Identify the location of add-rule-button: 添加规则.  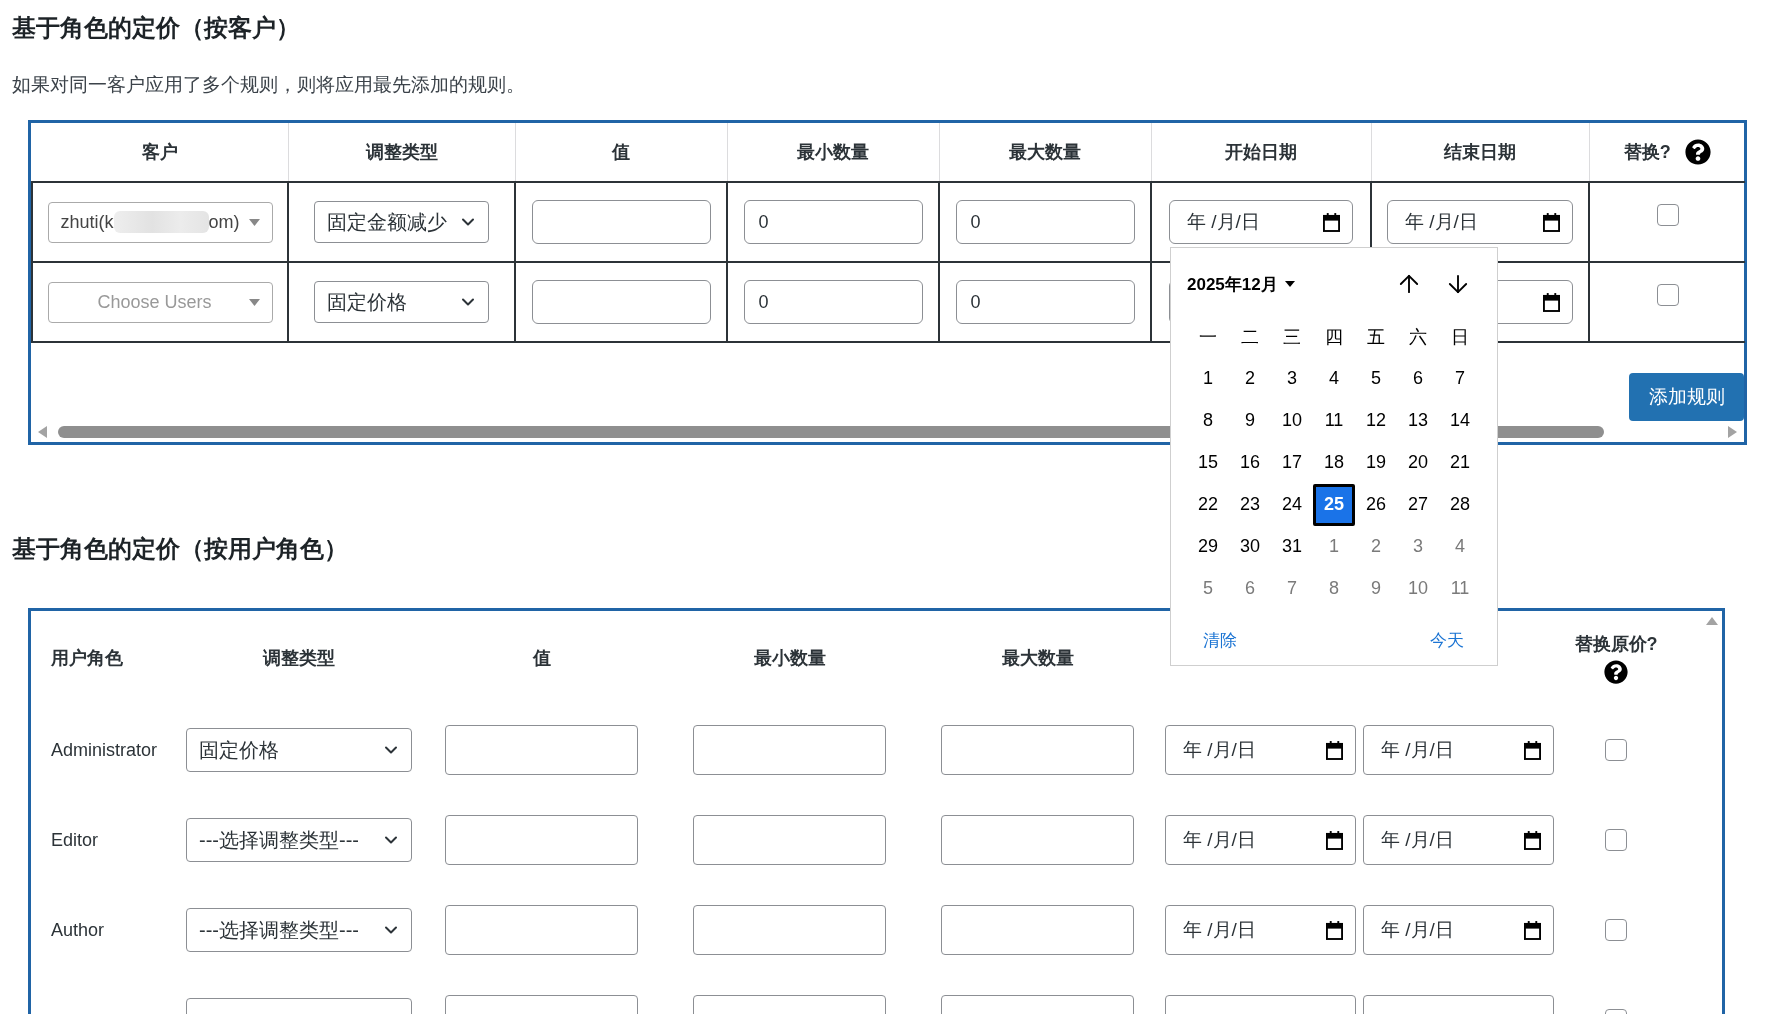
(1686, 397).